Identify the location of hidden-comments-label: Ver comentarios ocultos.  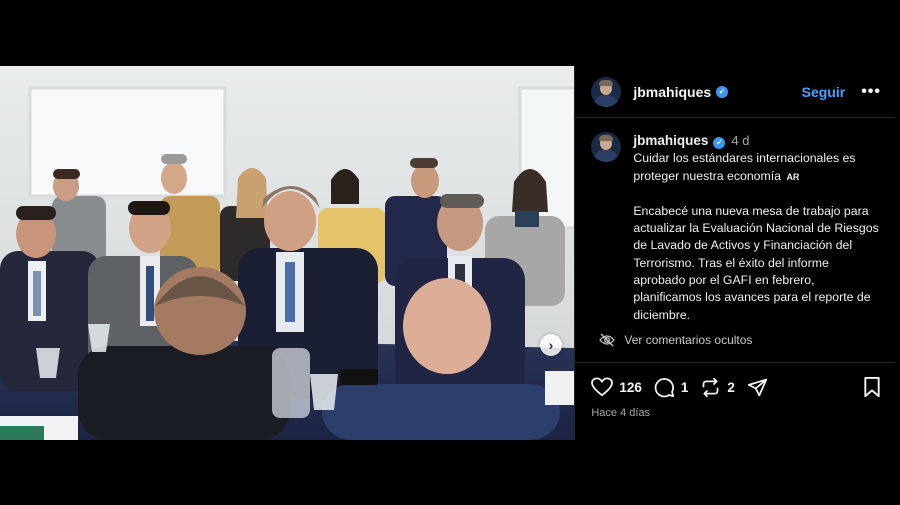
(688, 340).